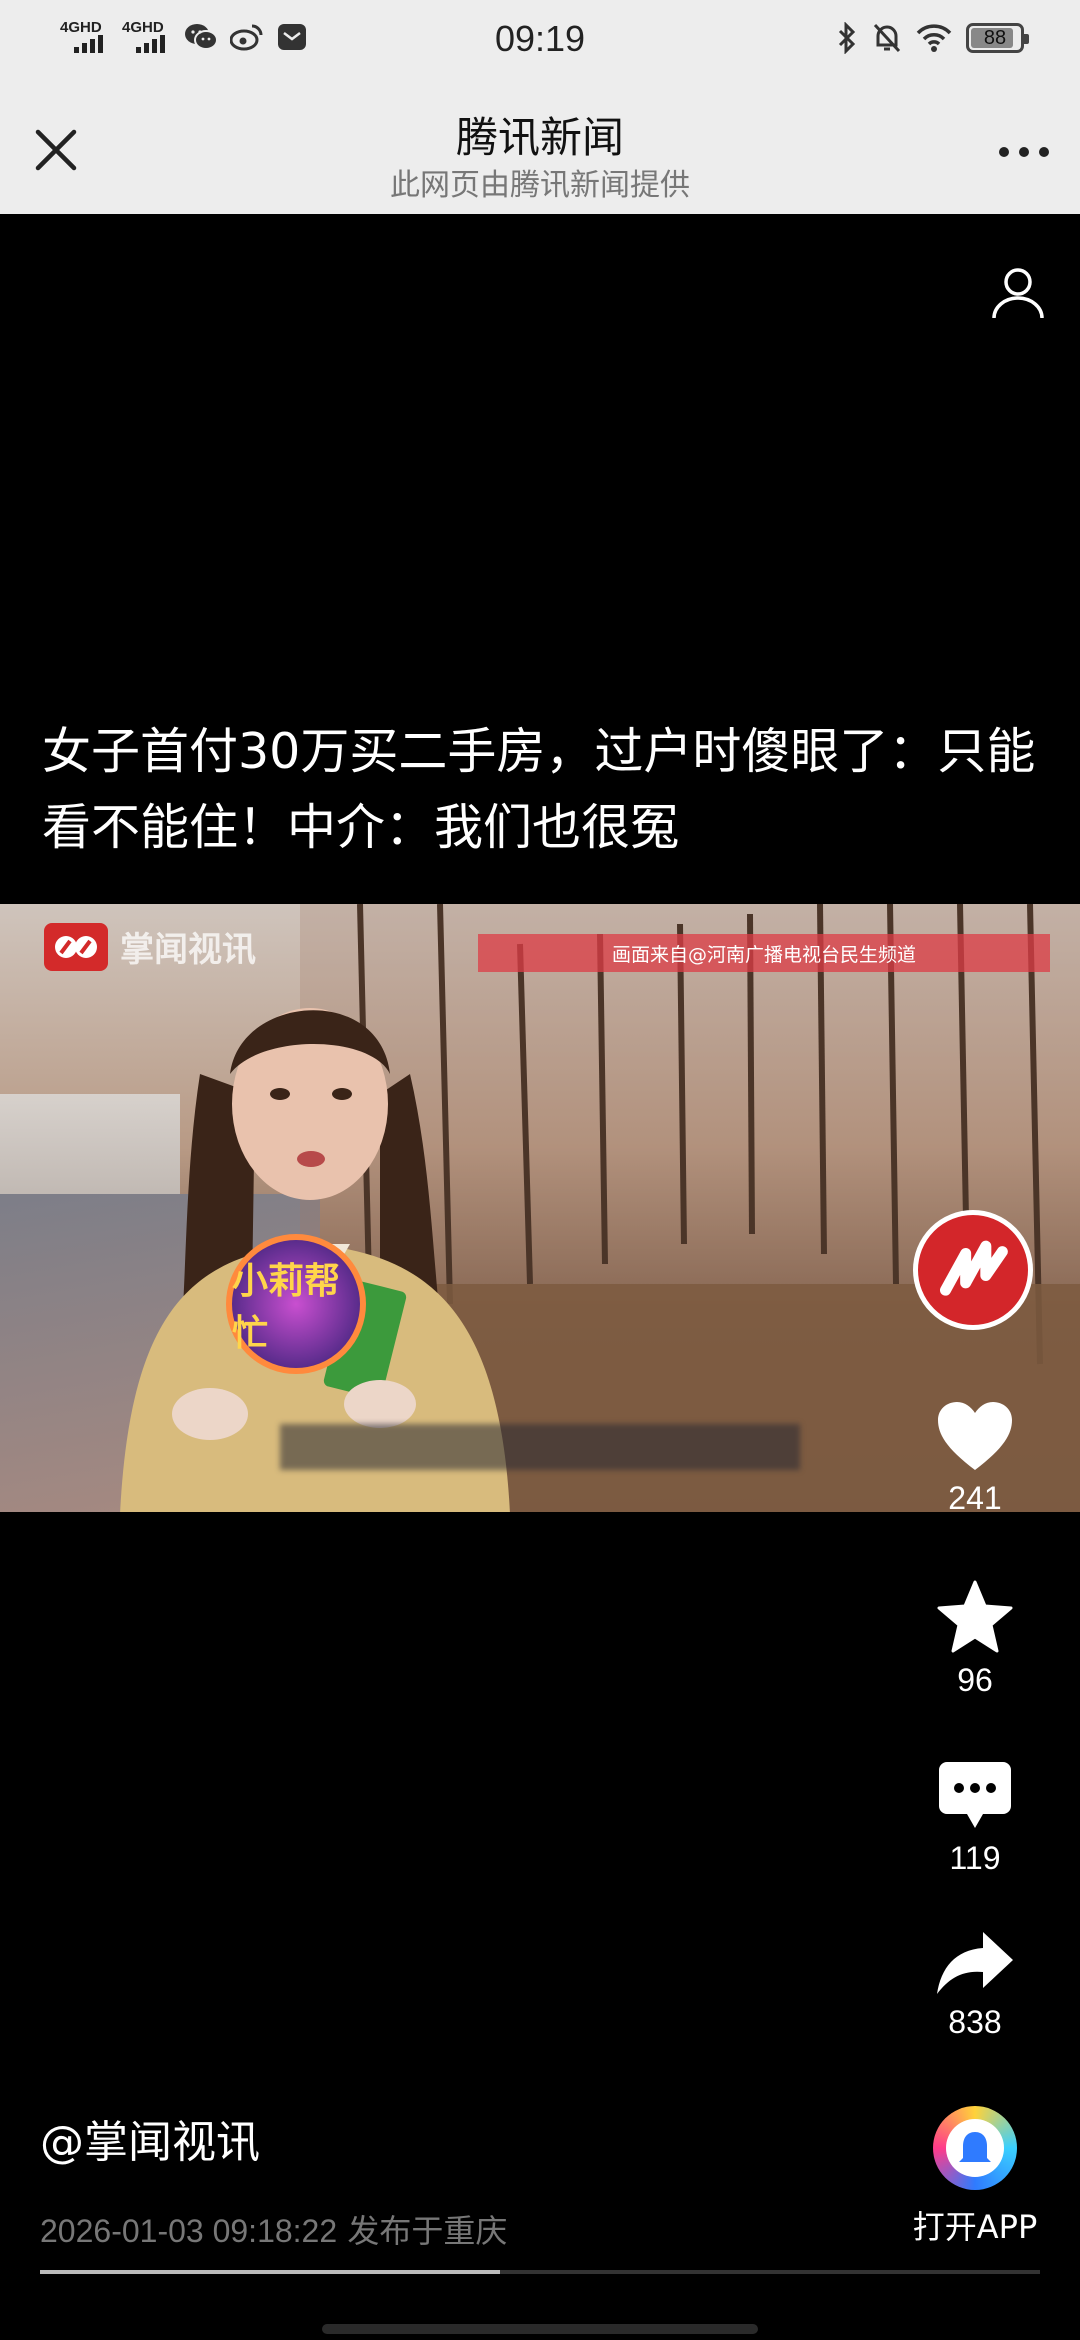 This screenshot has height=2340, width=1080. Describe the element at coordinates (1024, 152) in the screenshot. I see `more-icon` at that location.